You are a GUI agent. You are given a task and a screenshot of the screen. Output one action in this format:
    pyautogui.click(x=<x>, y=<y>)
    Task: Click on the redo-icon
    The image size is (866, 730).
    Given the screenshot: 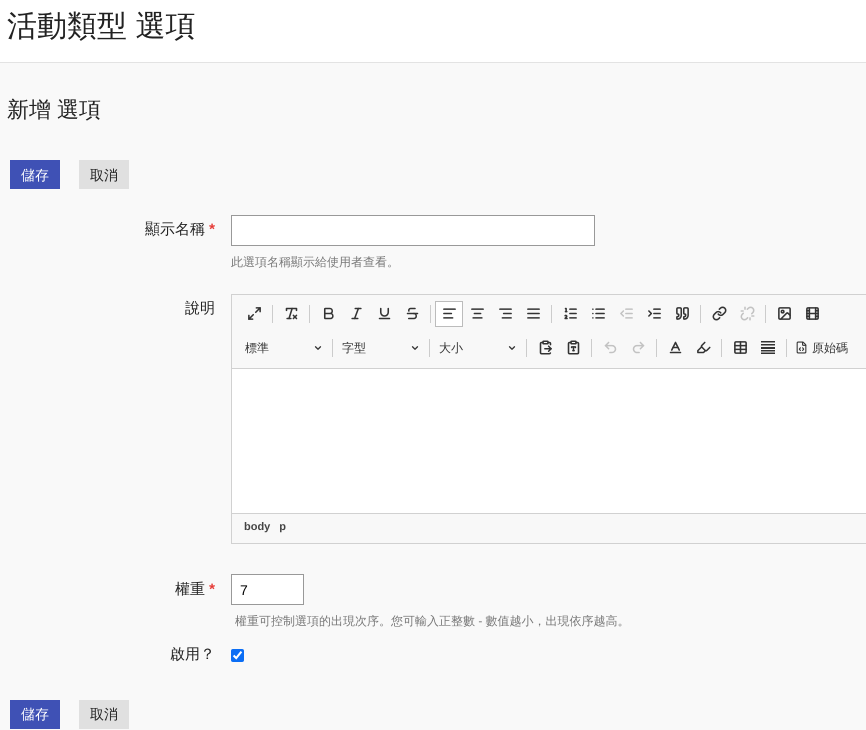 What is the action you would take?
    pyautogui.click(x=638, y=347)
    